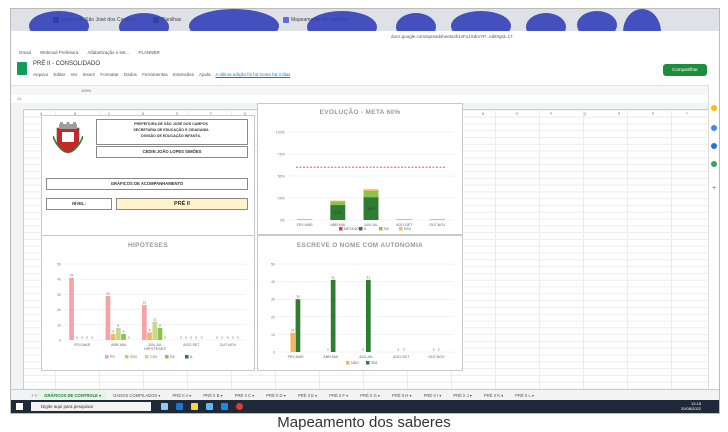  What do you see at coordinates (182, 204) in the screenshot?
I see `nivel-value: PRÉ II` at bounding box center [182, 204].